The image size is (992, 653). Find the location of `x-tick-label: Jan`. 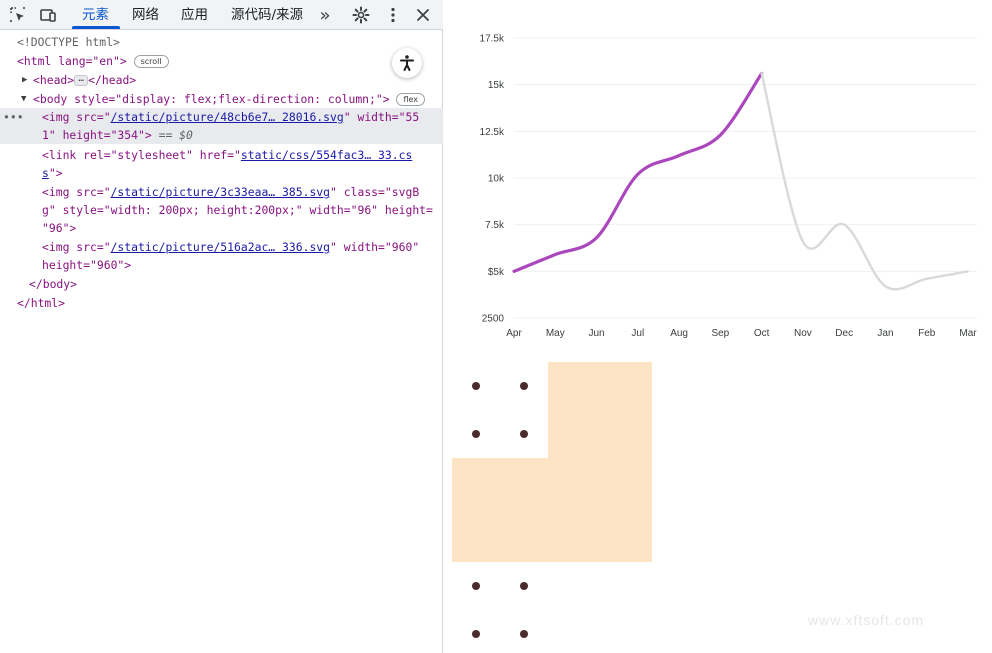

x-tick-label: Jan is located at coordinates (885, 333).